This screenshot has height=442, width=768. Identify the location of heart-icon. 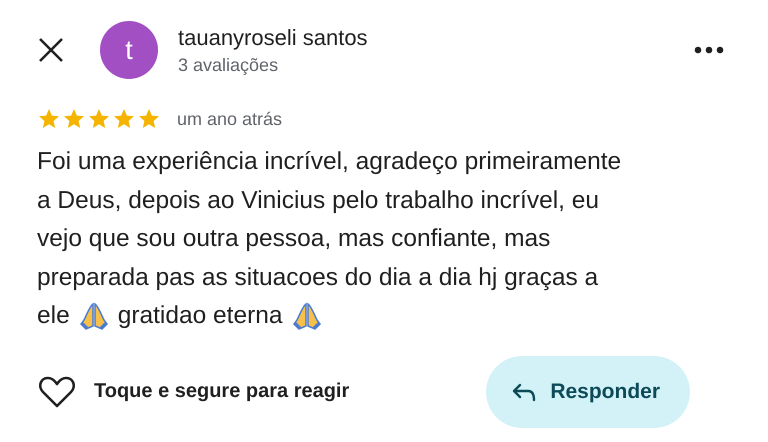
(57, 391).